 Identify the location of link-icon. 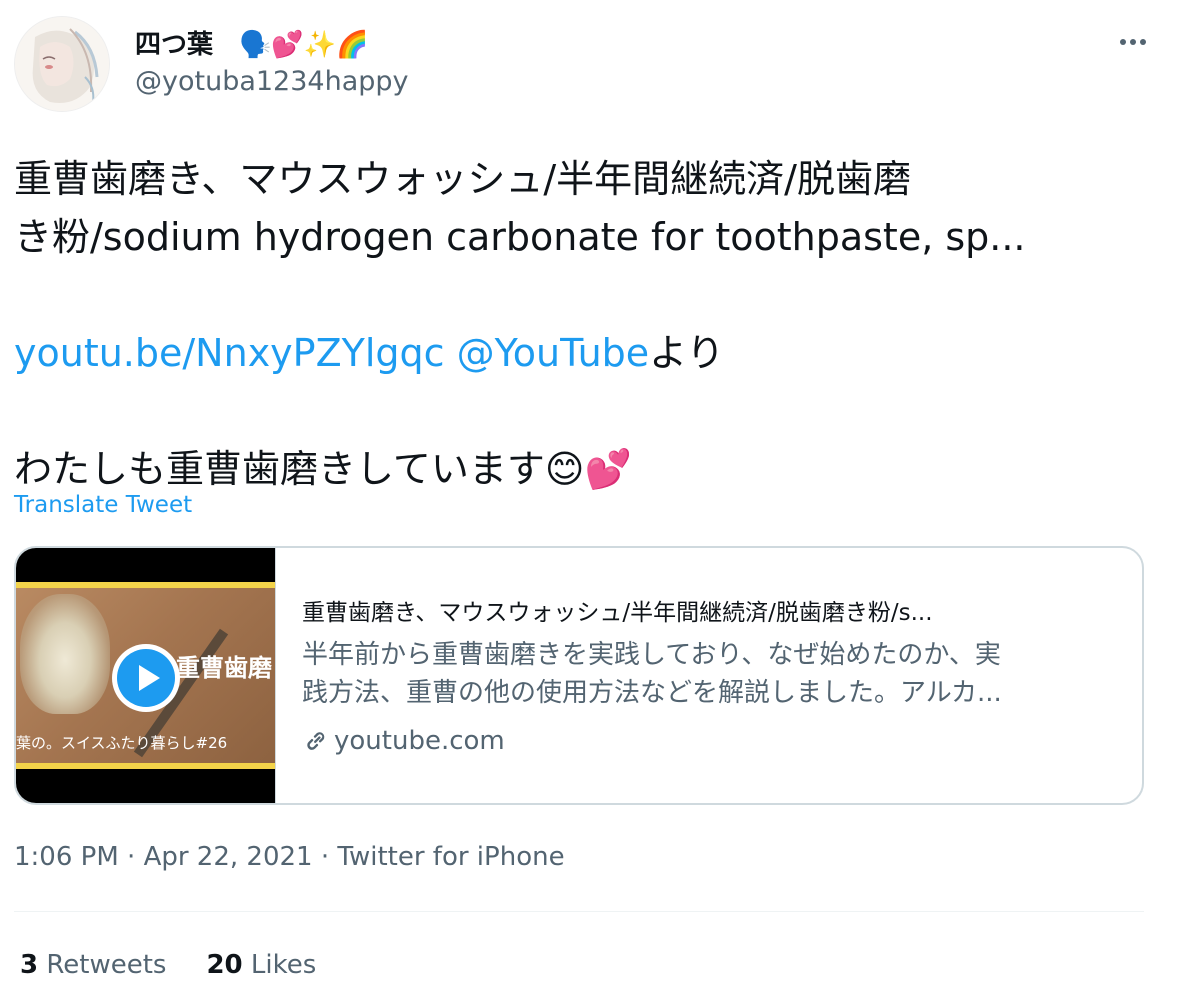
(316, 741).